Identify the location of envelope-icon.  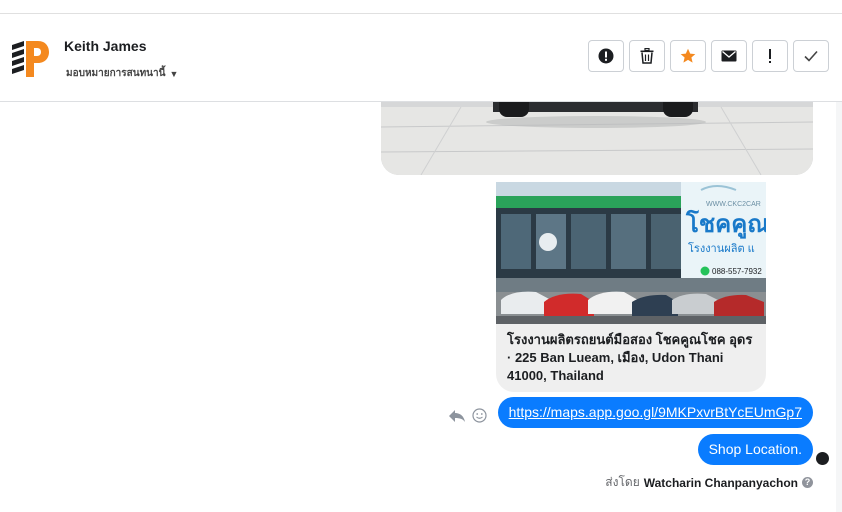
(729, 56).